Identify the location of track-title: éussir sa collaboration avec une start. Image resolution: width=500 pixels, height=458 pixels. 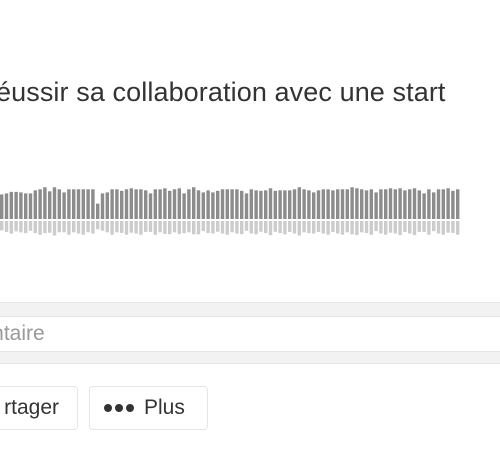
(250, 92).